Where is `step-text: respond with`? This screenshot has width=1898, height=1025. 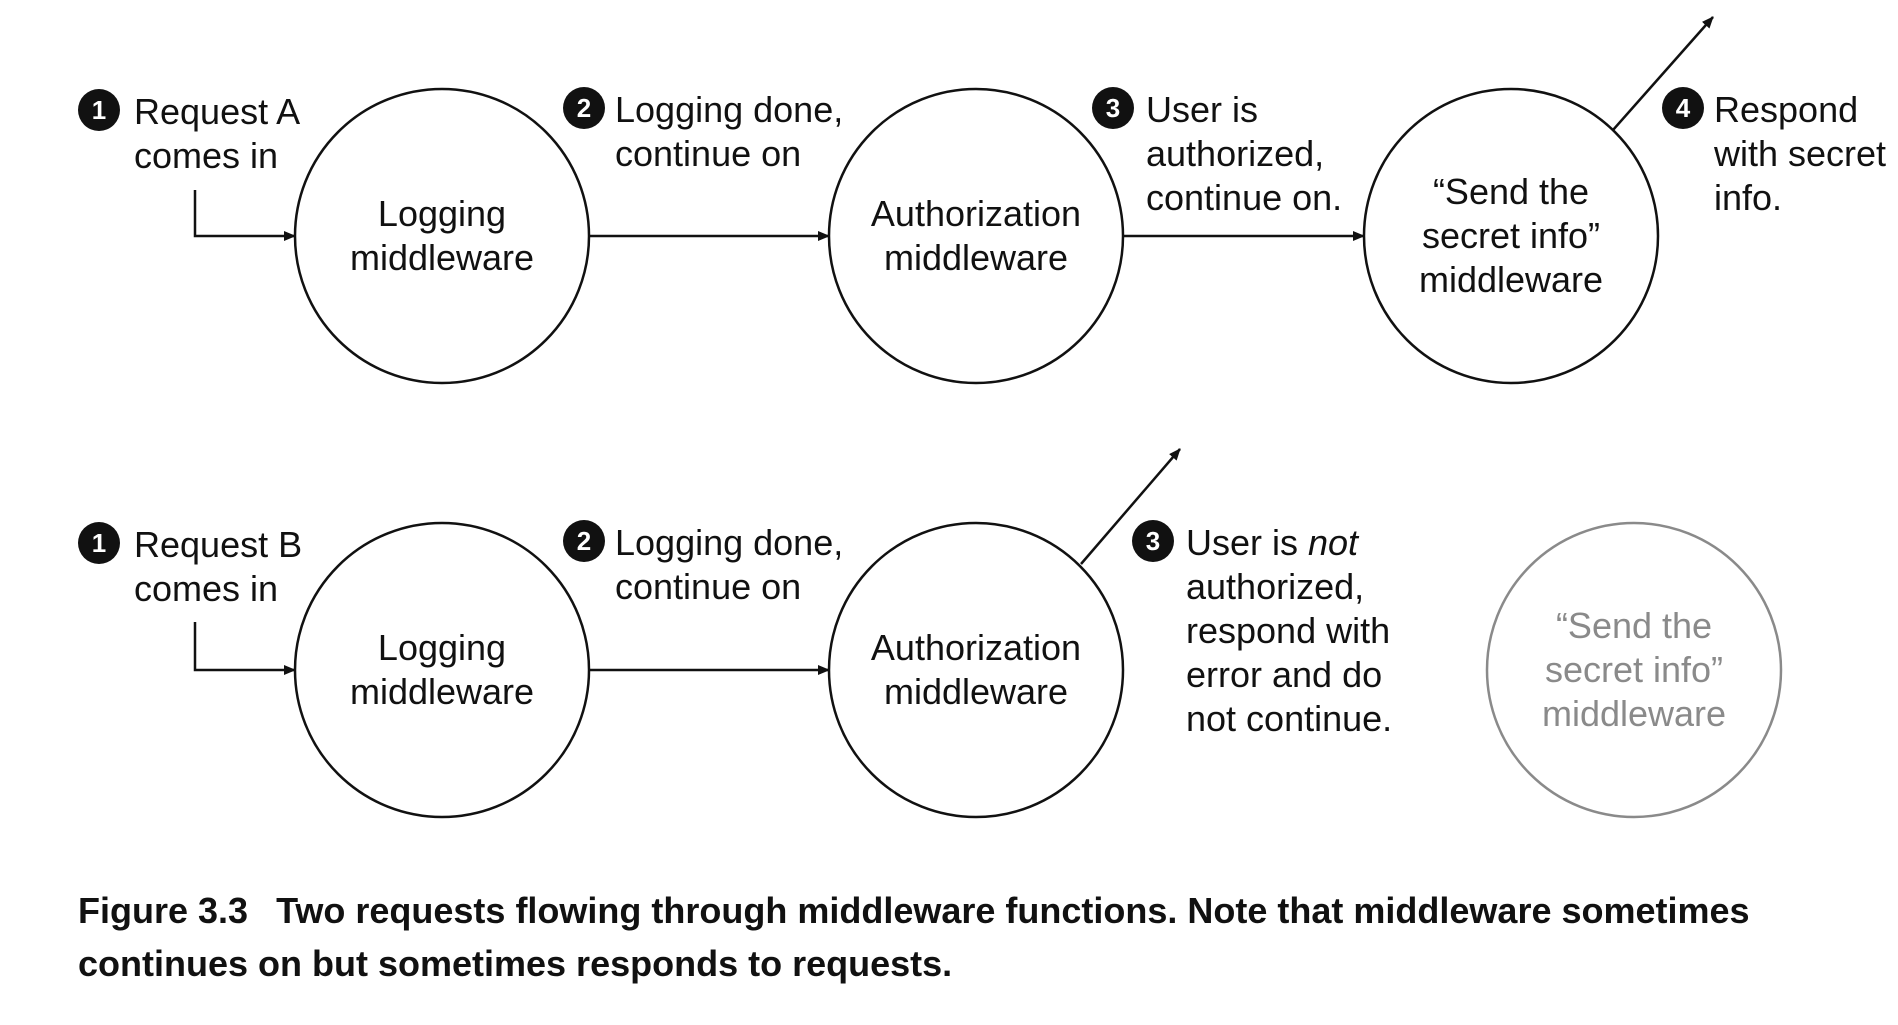
step-text: respond with is located at coordinates (1288, 630).